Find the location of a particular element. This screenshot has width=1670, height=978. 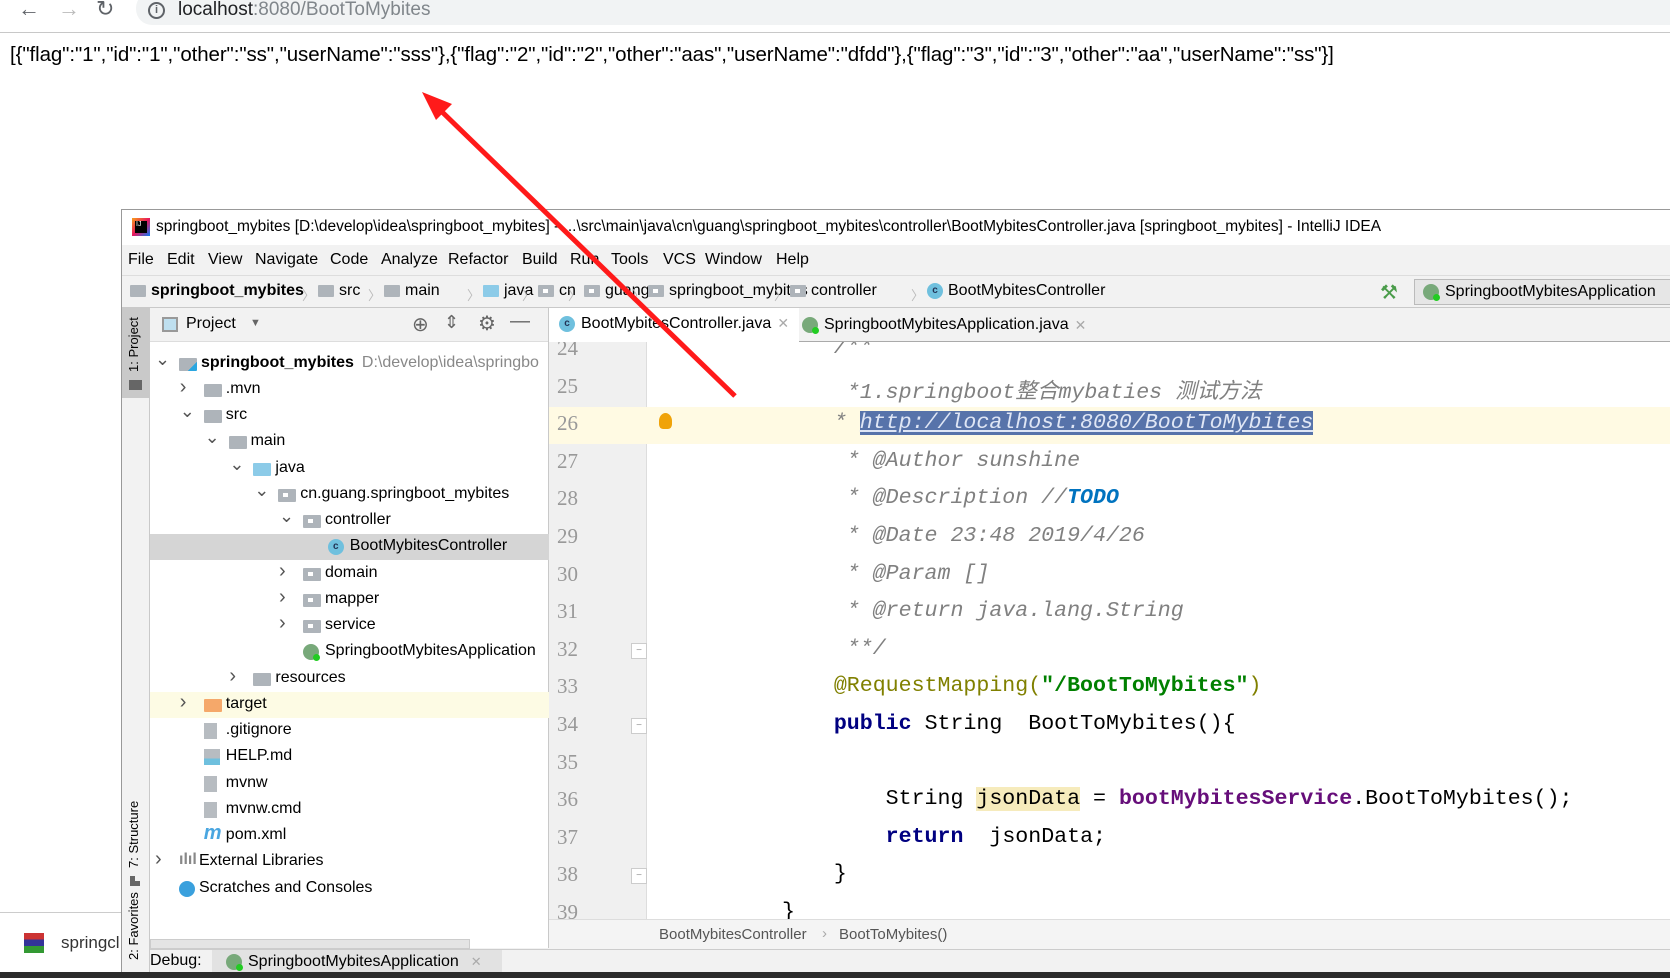

tree-item: › domain is located at coordinates (349, 573).